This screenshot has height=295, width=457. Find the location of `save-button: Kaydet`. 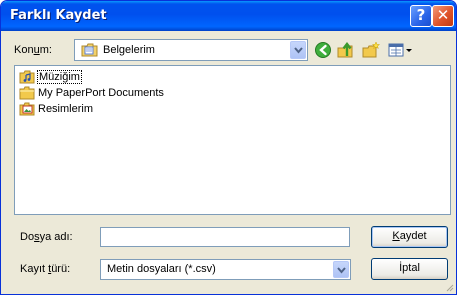

save-button: Kaydet is located at coordinates (409, 237).